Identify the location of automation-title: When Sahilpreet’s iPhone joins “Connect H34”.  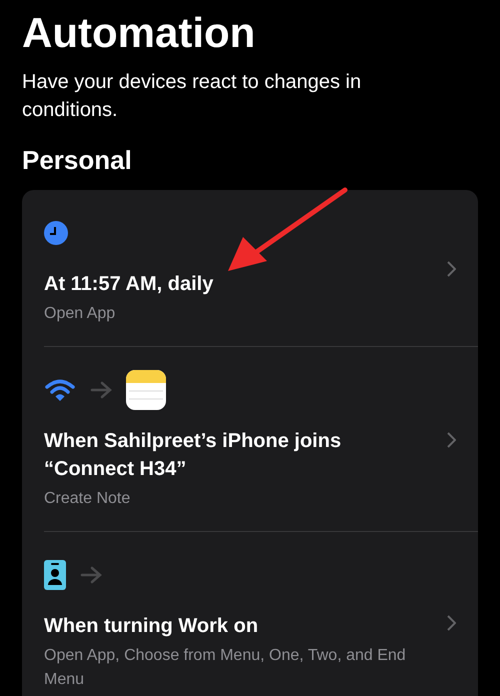
(193, 455).